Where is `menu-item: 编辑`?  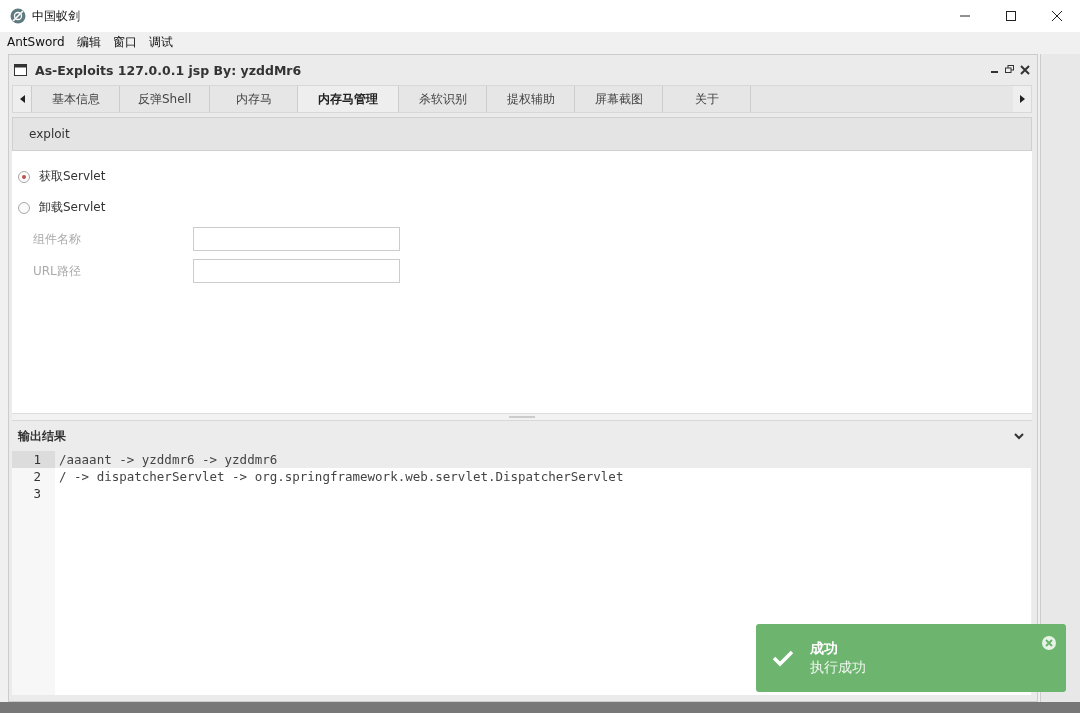 menu-item: 编辑 is located at coordinates (88, 42).